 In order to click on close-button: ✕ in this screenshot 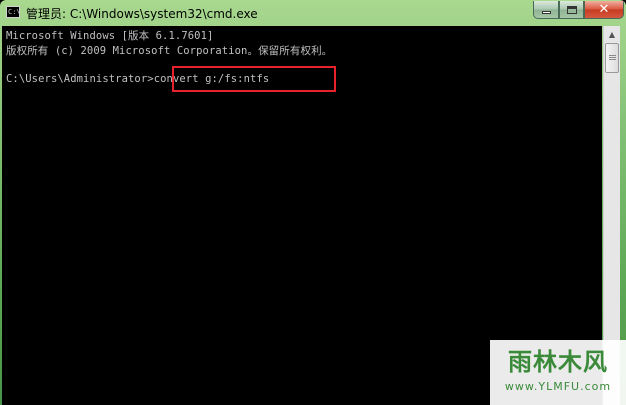, I will do `click(604, 10)`.